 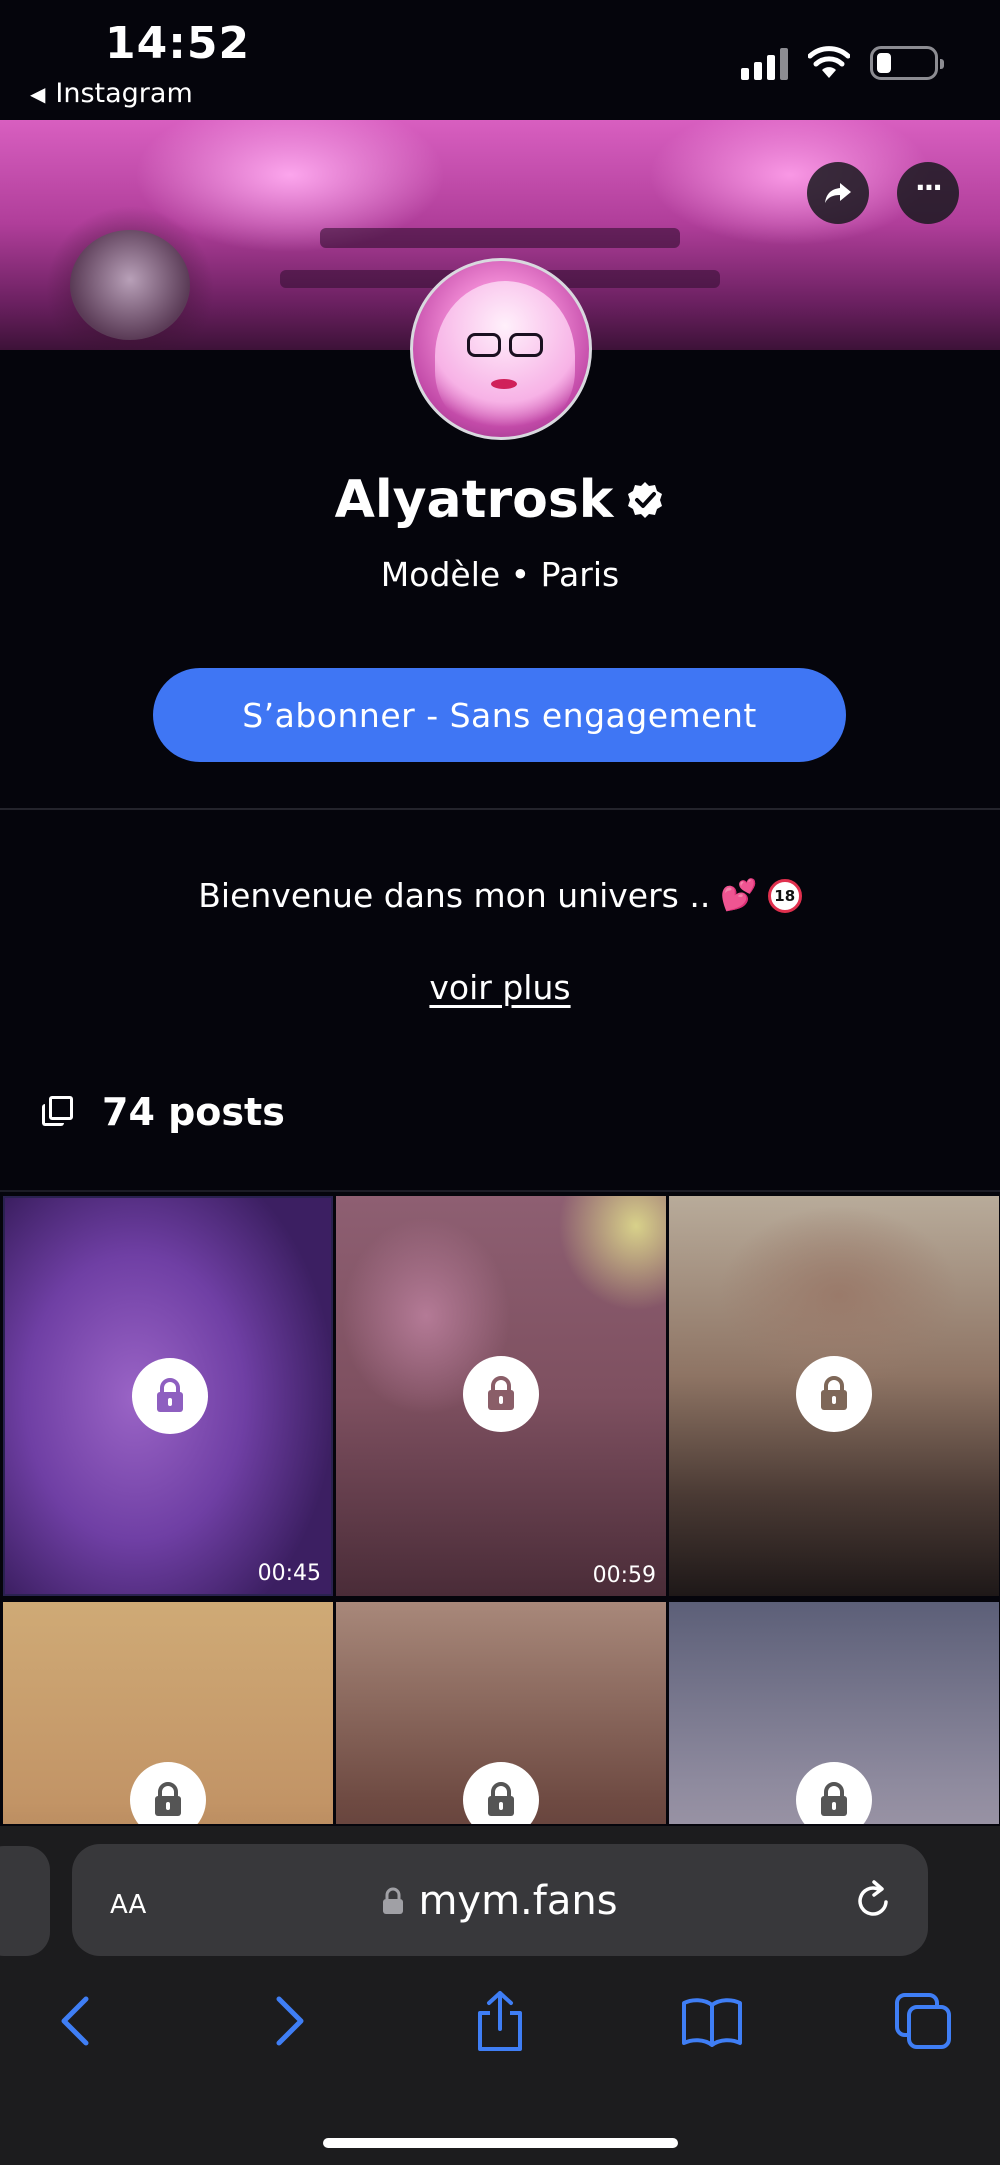 I want to click on banner-decor, so click(x=130, y=285).